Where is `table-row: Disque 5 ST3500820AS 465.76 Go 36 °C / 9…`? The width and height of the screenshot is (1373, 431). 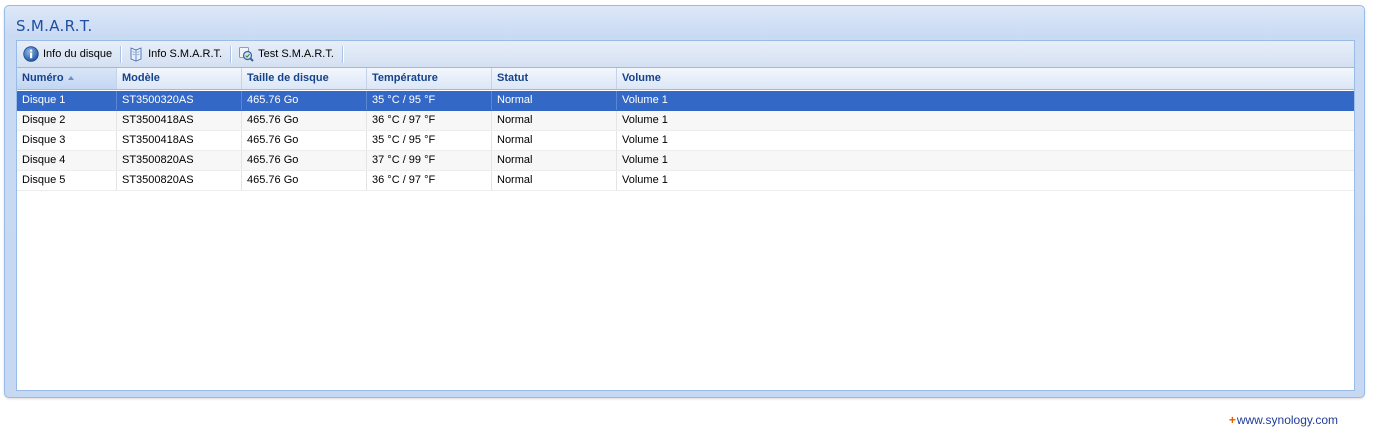
table-row: Disque 5 ST3500820AS 465.76 Go 36 °C / 9… is located at coordinates (685, 181).